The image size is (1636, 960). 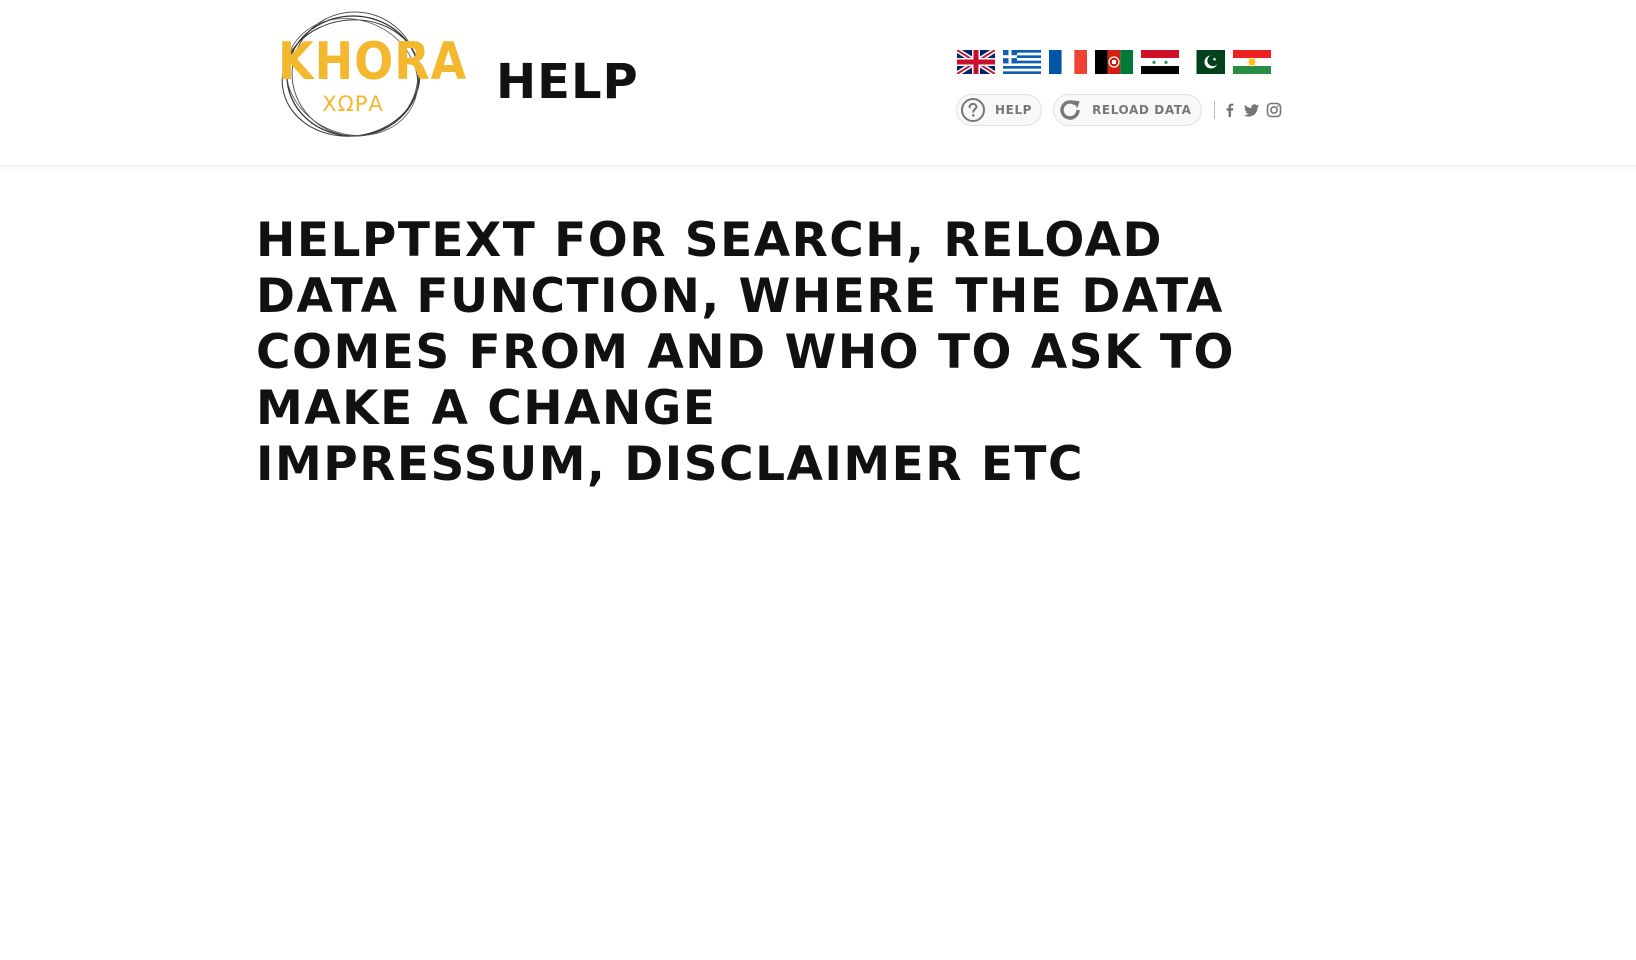 I want to click on help-button-label: HELP, so click(x=1014, y=110).